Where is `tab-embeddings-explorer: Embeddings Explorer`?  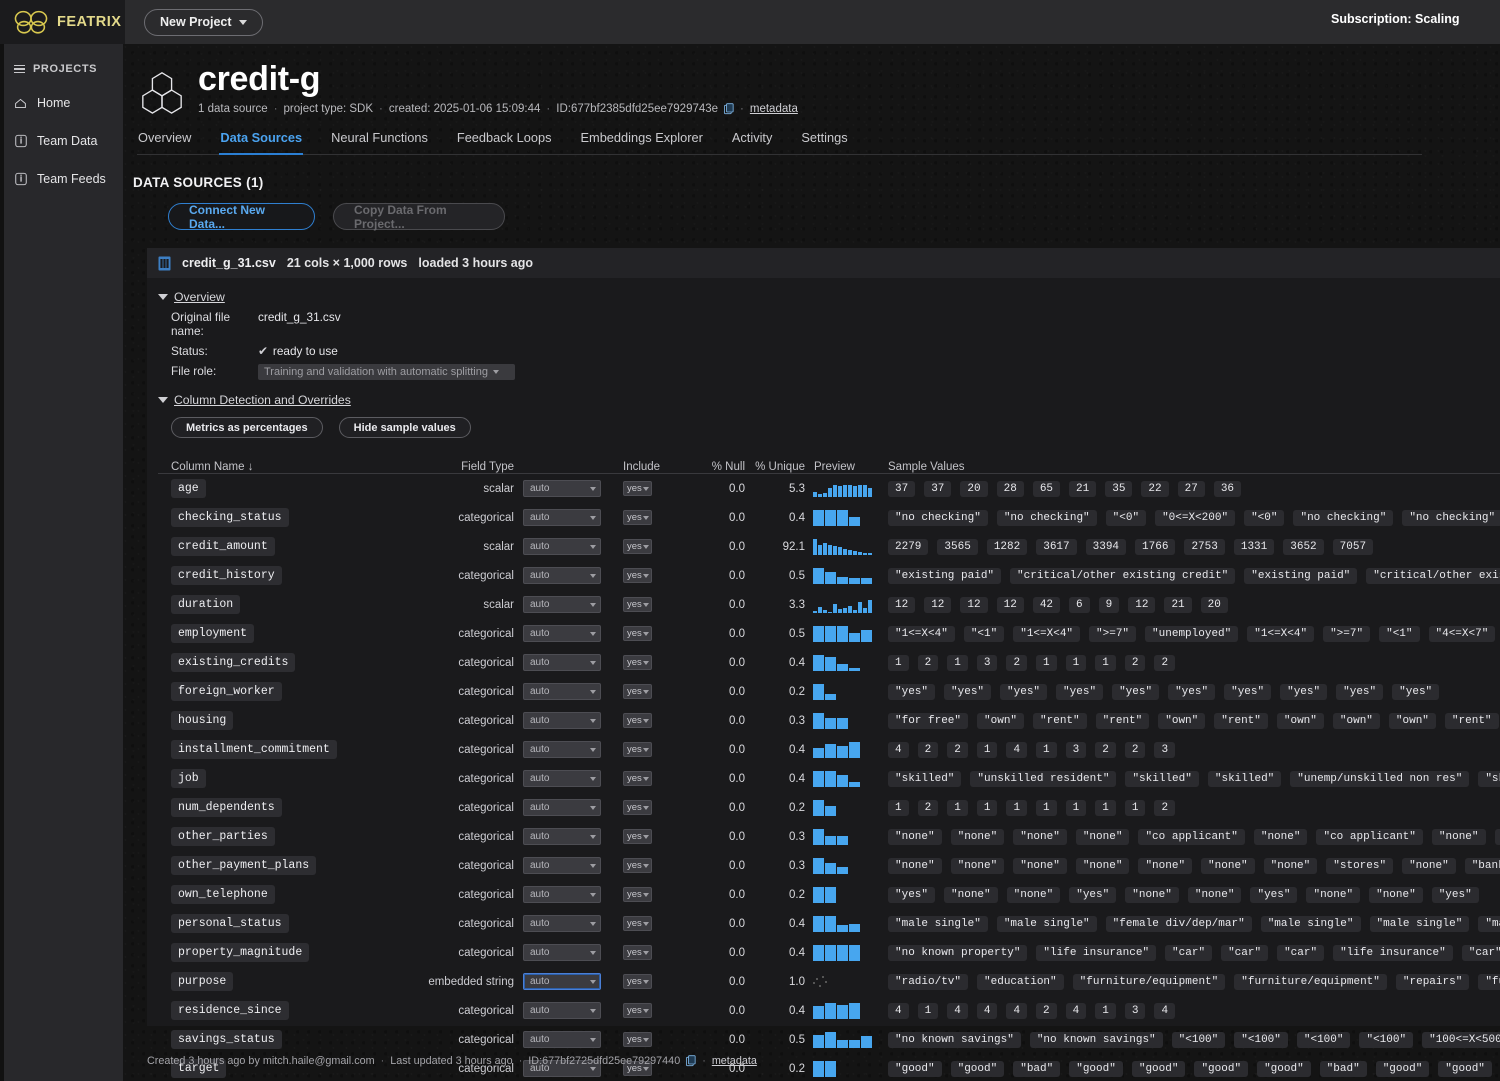 tab-embeddings-explorer: Embeddings Explorer is located at coordinates (642, 142).